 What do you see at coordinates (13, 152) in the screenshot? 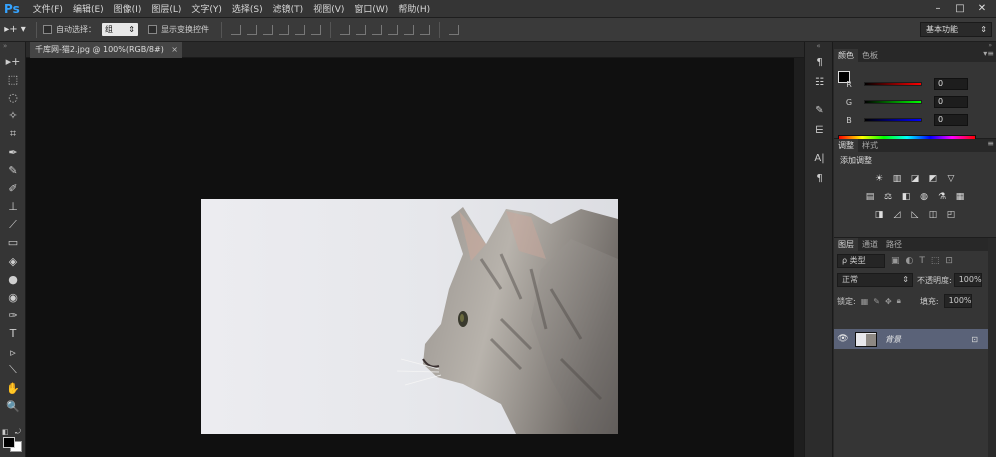
I see `eyedropper-tool-icon: ✒` at bounding box center [13, 152].